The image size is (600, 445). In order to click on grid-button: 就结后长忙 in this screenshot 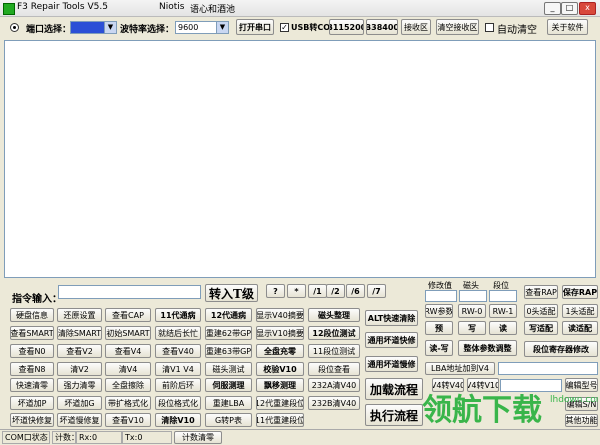, I will do `click(178, 333)`.